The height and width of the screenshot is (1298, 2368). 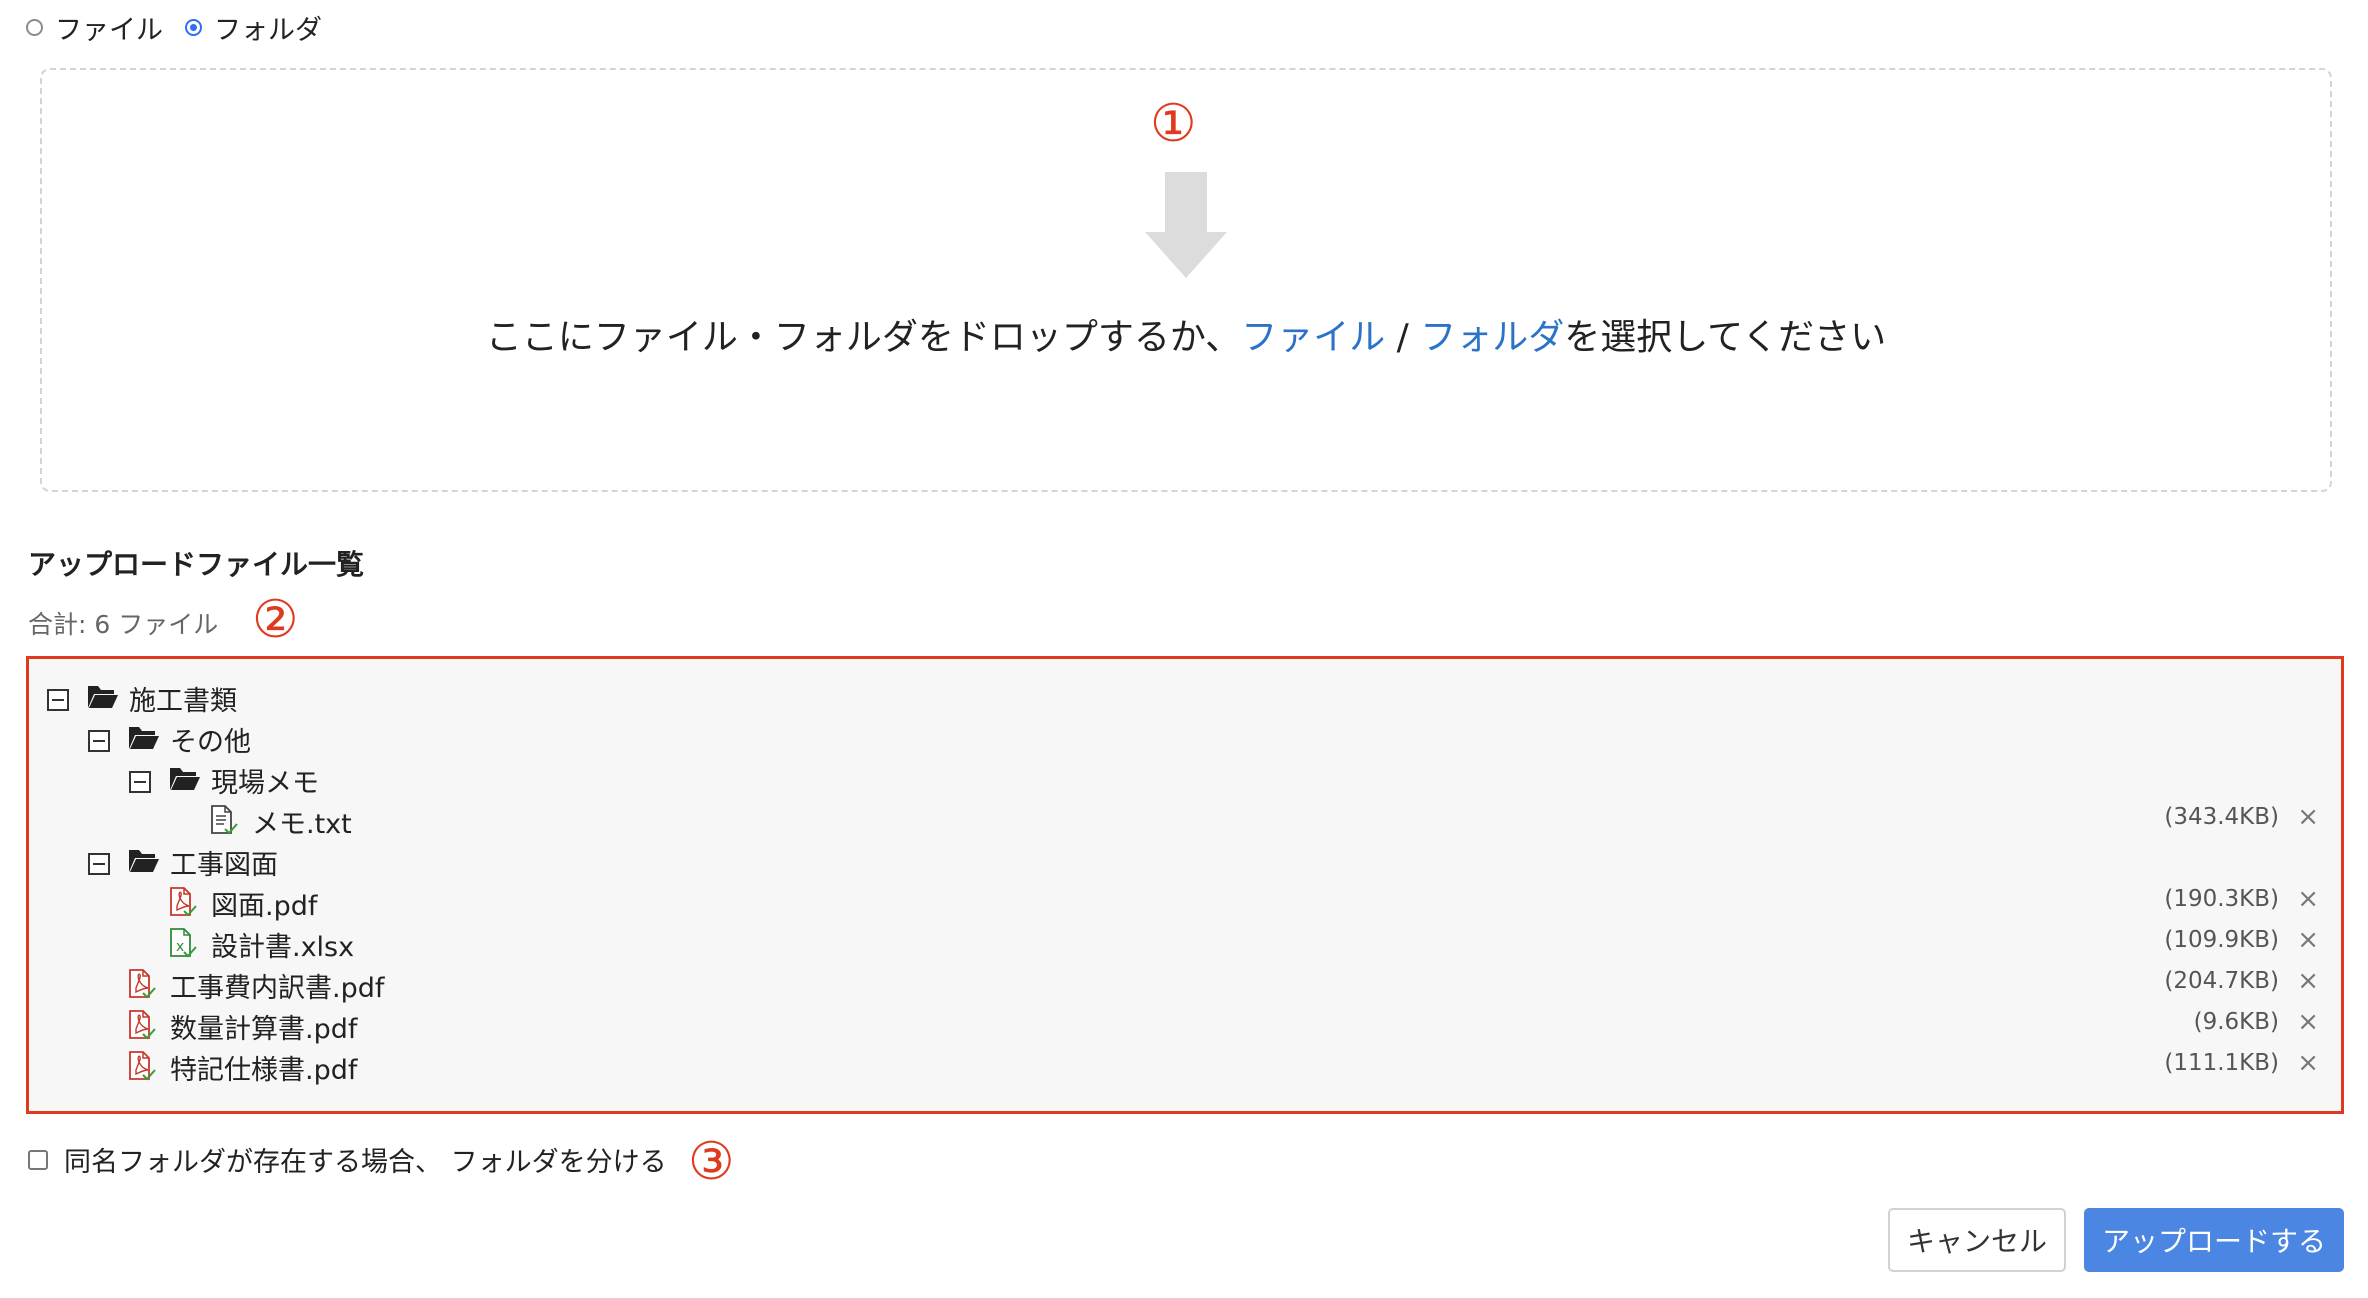 What do you see at coordinates (1185, 901) in the screenshot?
I see `tree-file-row: 図面.pdf (190.3KB) ×` at bounding box center [1185, 901].